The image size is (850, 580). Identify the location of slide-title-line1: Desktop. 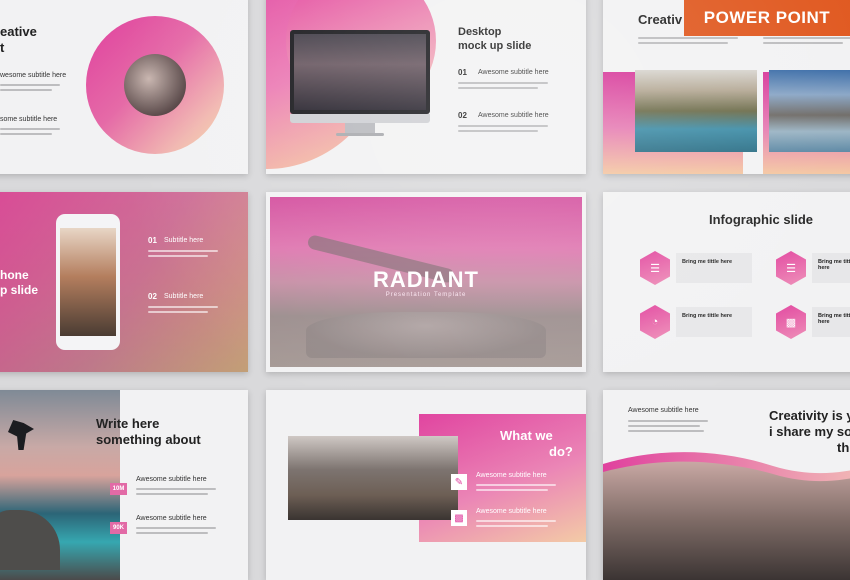
(480, 32).